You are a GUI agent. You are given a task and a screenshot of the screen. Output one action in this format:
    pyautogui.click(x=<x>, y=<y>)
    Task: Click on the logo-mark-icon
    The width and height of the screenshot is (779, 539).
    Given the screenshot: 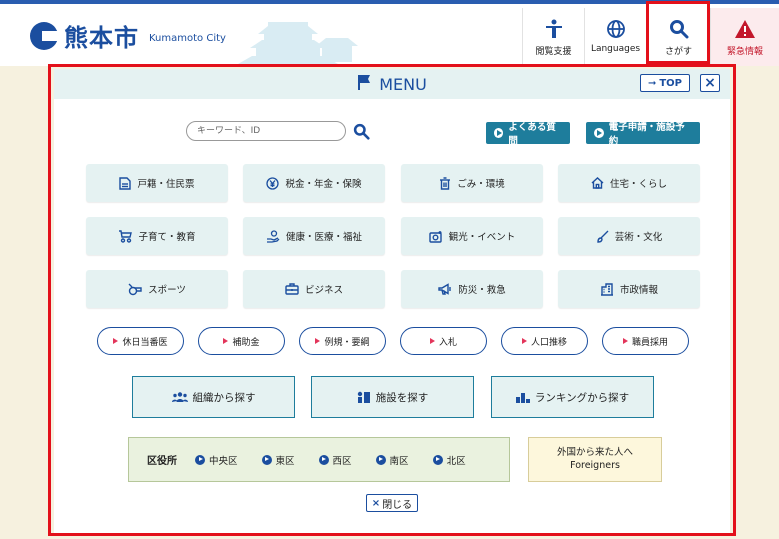 What is the action you would take?
    pyautogui.click(x=44, y=35)
    